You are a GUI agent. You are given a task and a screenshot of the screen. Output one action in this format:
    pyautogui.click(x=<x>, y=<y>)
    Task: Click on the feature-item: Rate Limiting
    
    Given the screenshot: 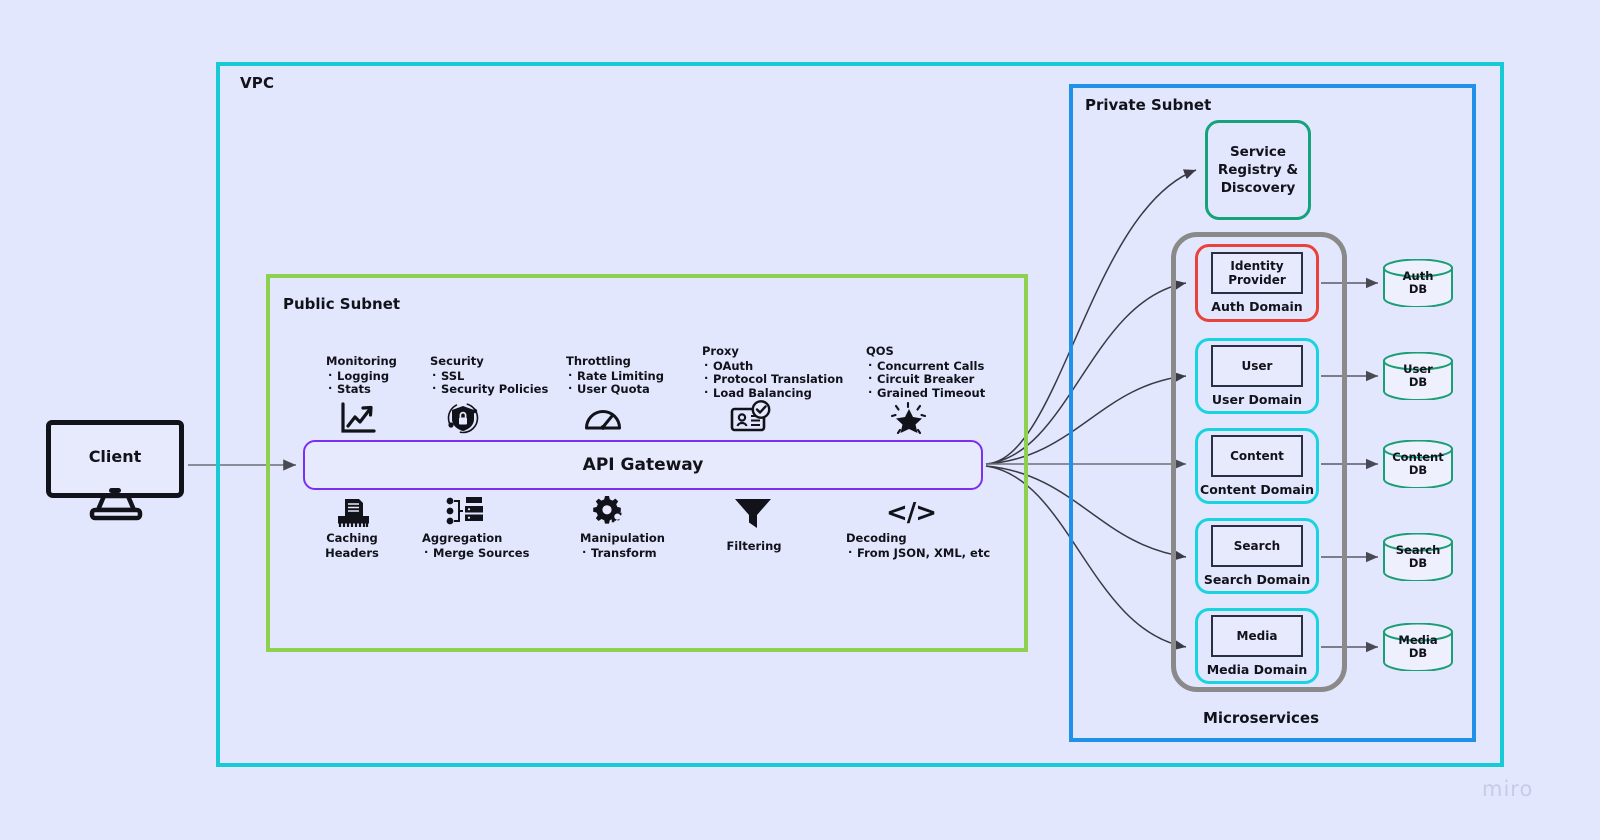 What is the action you would take?
    pyautogui.click(x=615, y=376)
    